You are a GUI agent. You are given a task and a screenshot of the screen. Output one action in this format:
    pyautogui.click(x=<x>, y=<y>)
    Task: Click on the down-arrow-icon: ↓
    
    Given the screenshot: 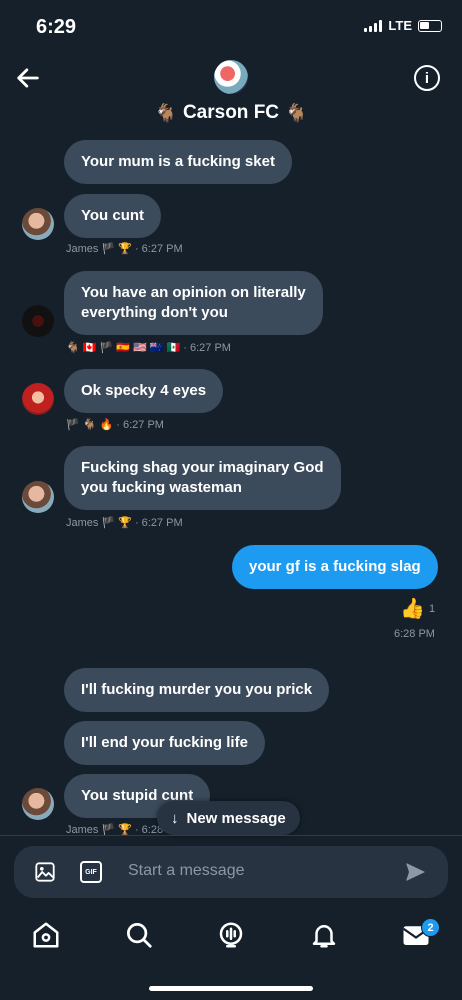 What is the action you would take?
    pyautogui.click(x=175, y=818)
    